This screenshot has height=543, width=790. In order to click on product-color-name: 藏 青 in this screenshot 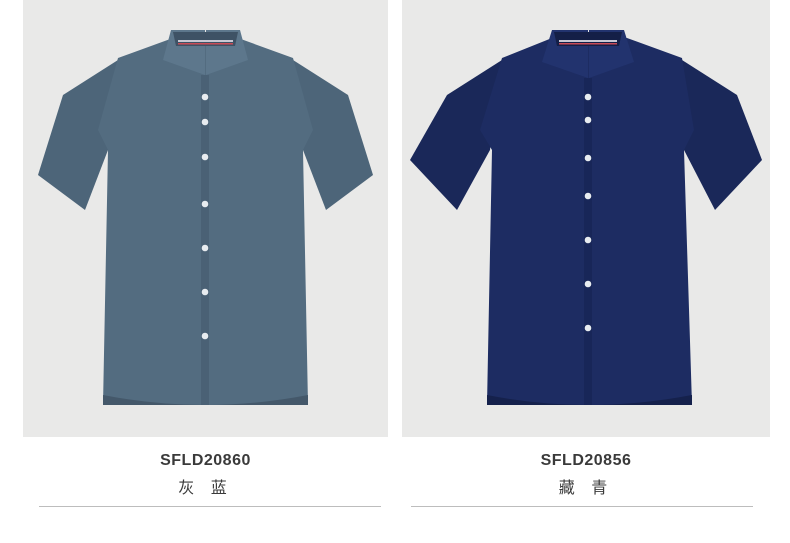, I will do `click(586, 488)`.